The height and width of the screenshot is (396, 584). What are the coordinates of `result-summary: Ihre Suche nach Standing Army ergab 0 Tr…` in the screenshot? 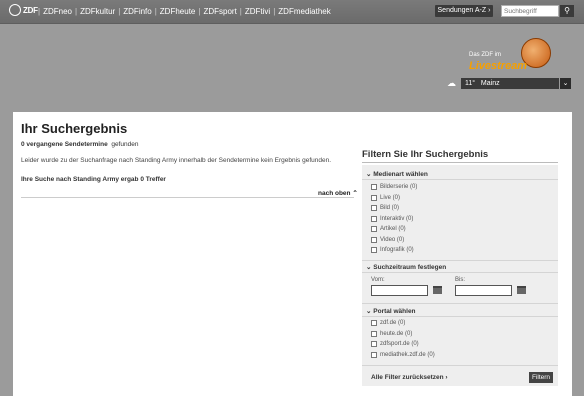 It's located at (93, 179).